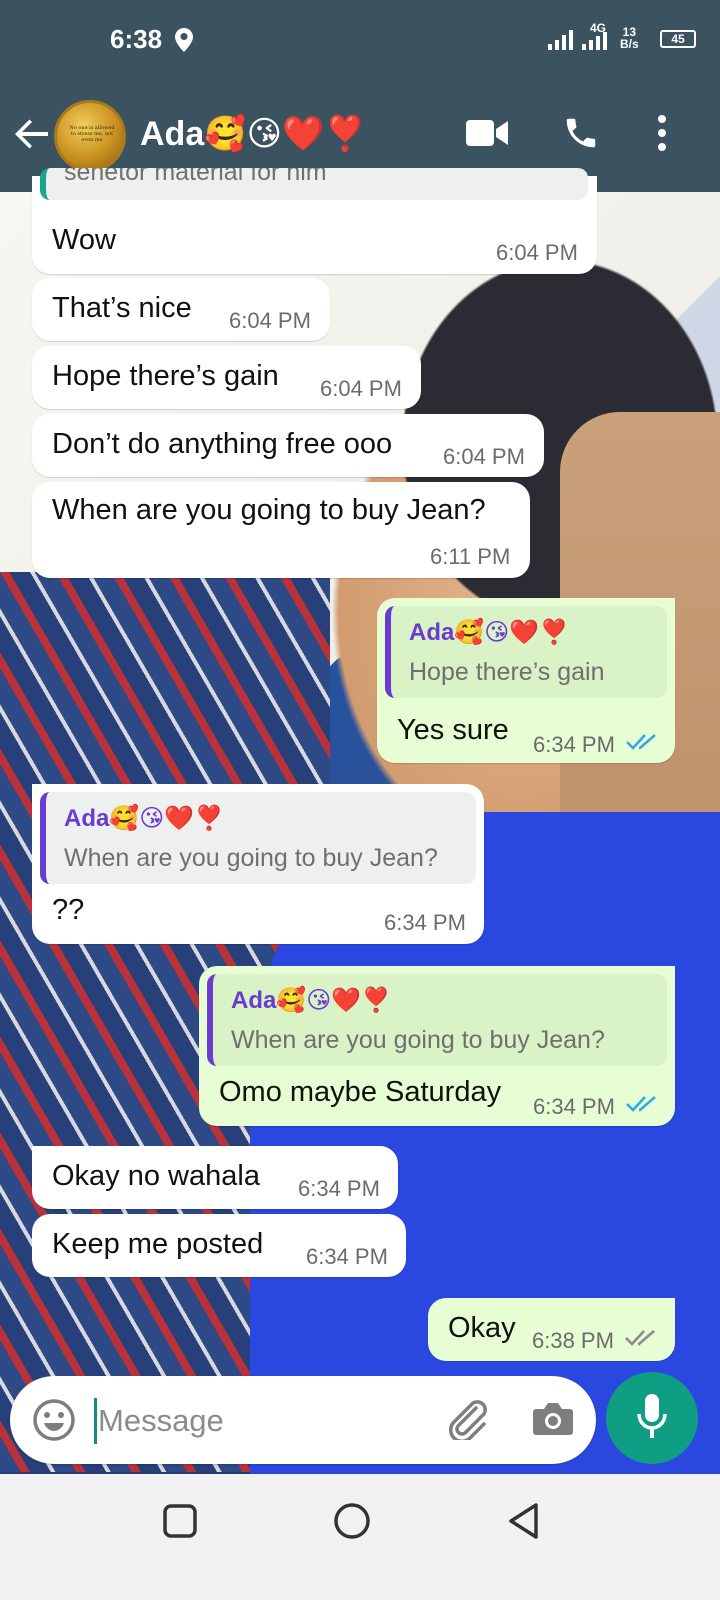 This screenshot has height=1600, width=720. I want to click on message-bubble-incoming: Keep me posted 6:34 PM, so click(219, 1245).